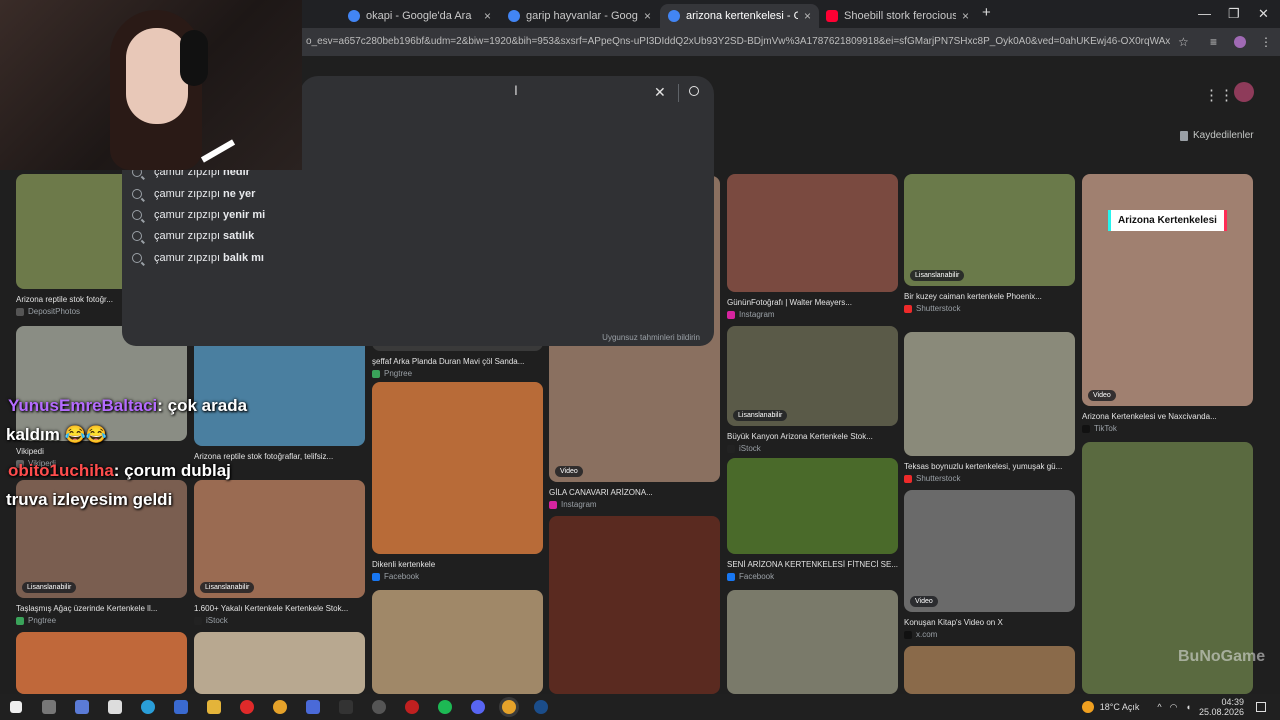  What do you see at coordinates (1183, 42) in the screenshot?
I see `bookmark-star-icon: ☆` at bounding box center [1183, 42].